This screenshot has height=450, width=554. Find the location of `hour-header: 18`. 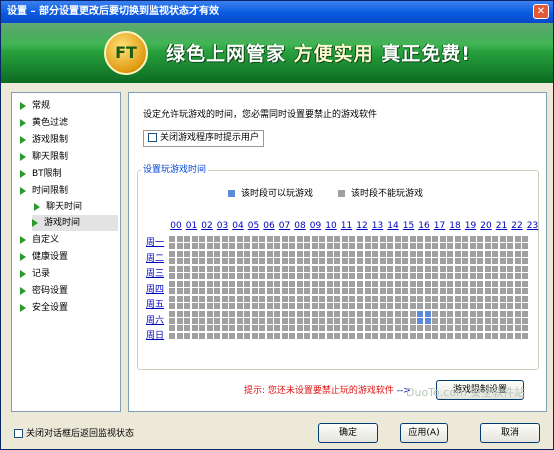

hour-header: 18 is located at coordinates (455, 226).